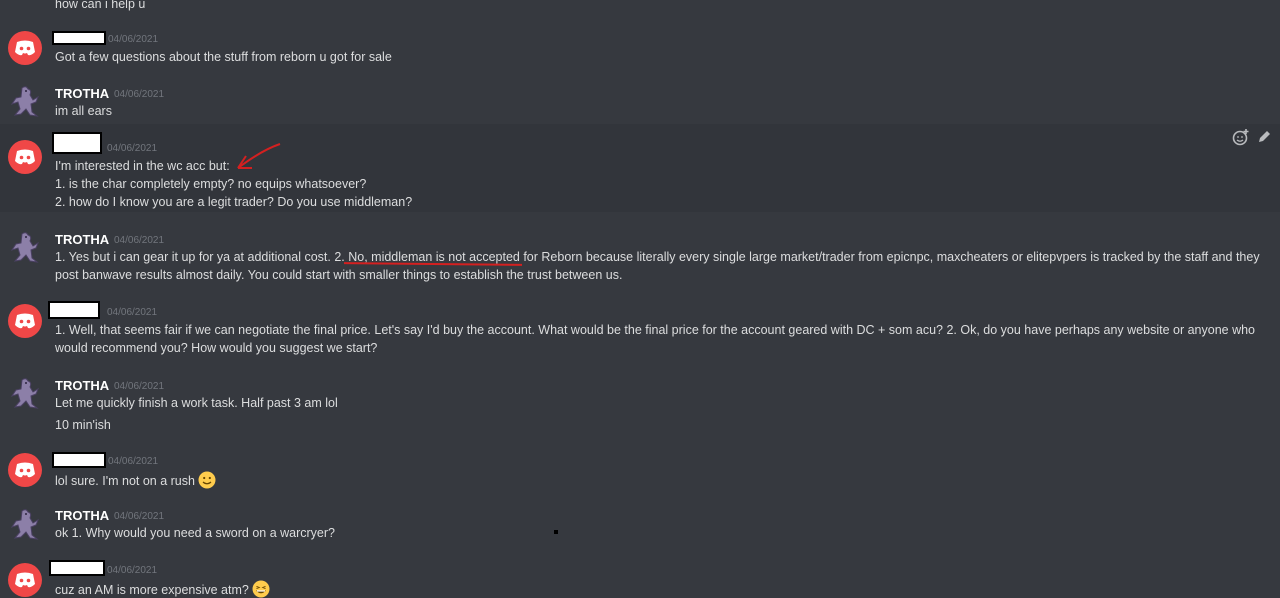  I want to click on message-text: how can i help u, so click(100, 5).